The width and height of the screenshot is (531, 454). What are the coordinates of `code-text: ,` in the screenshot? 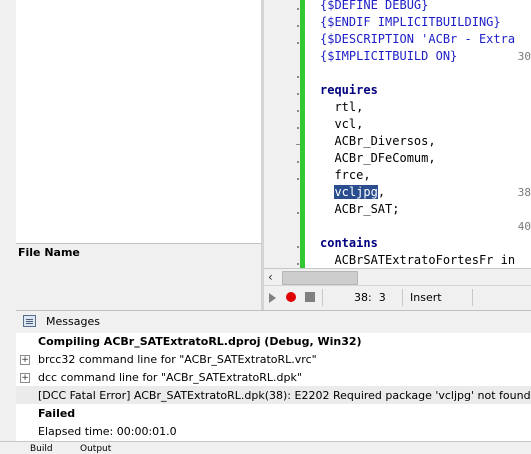 It's located at (381, 192).